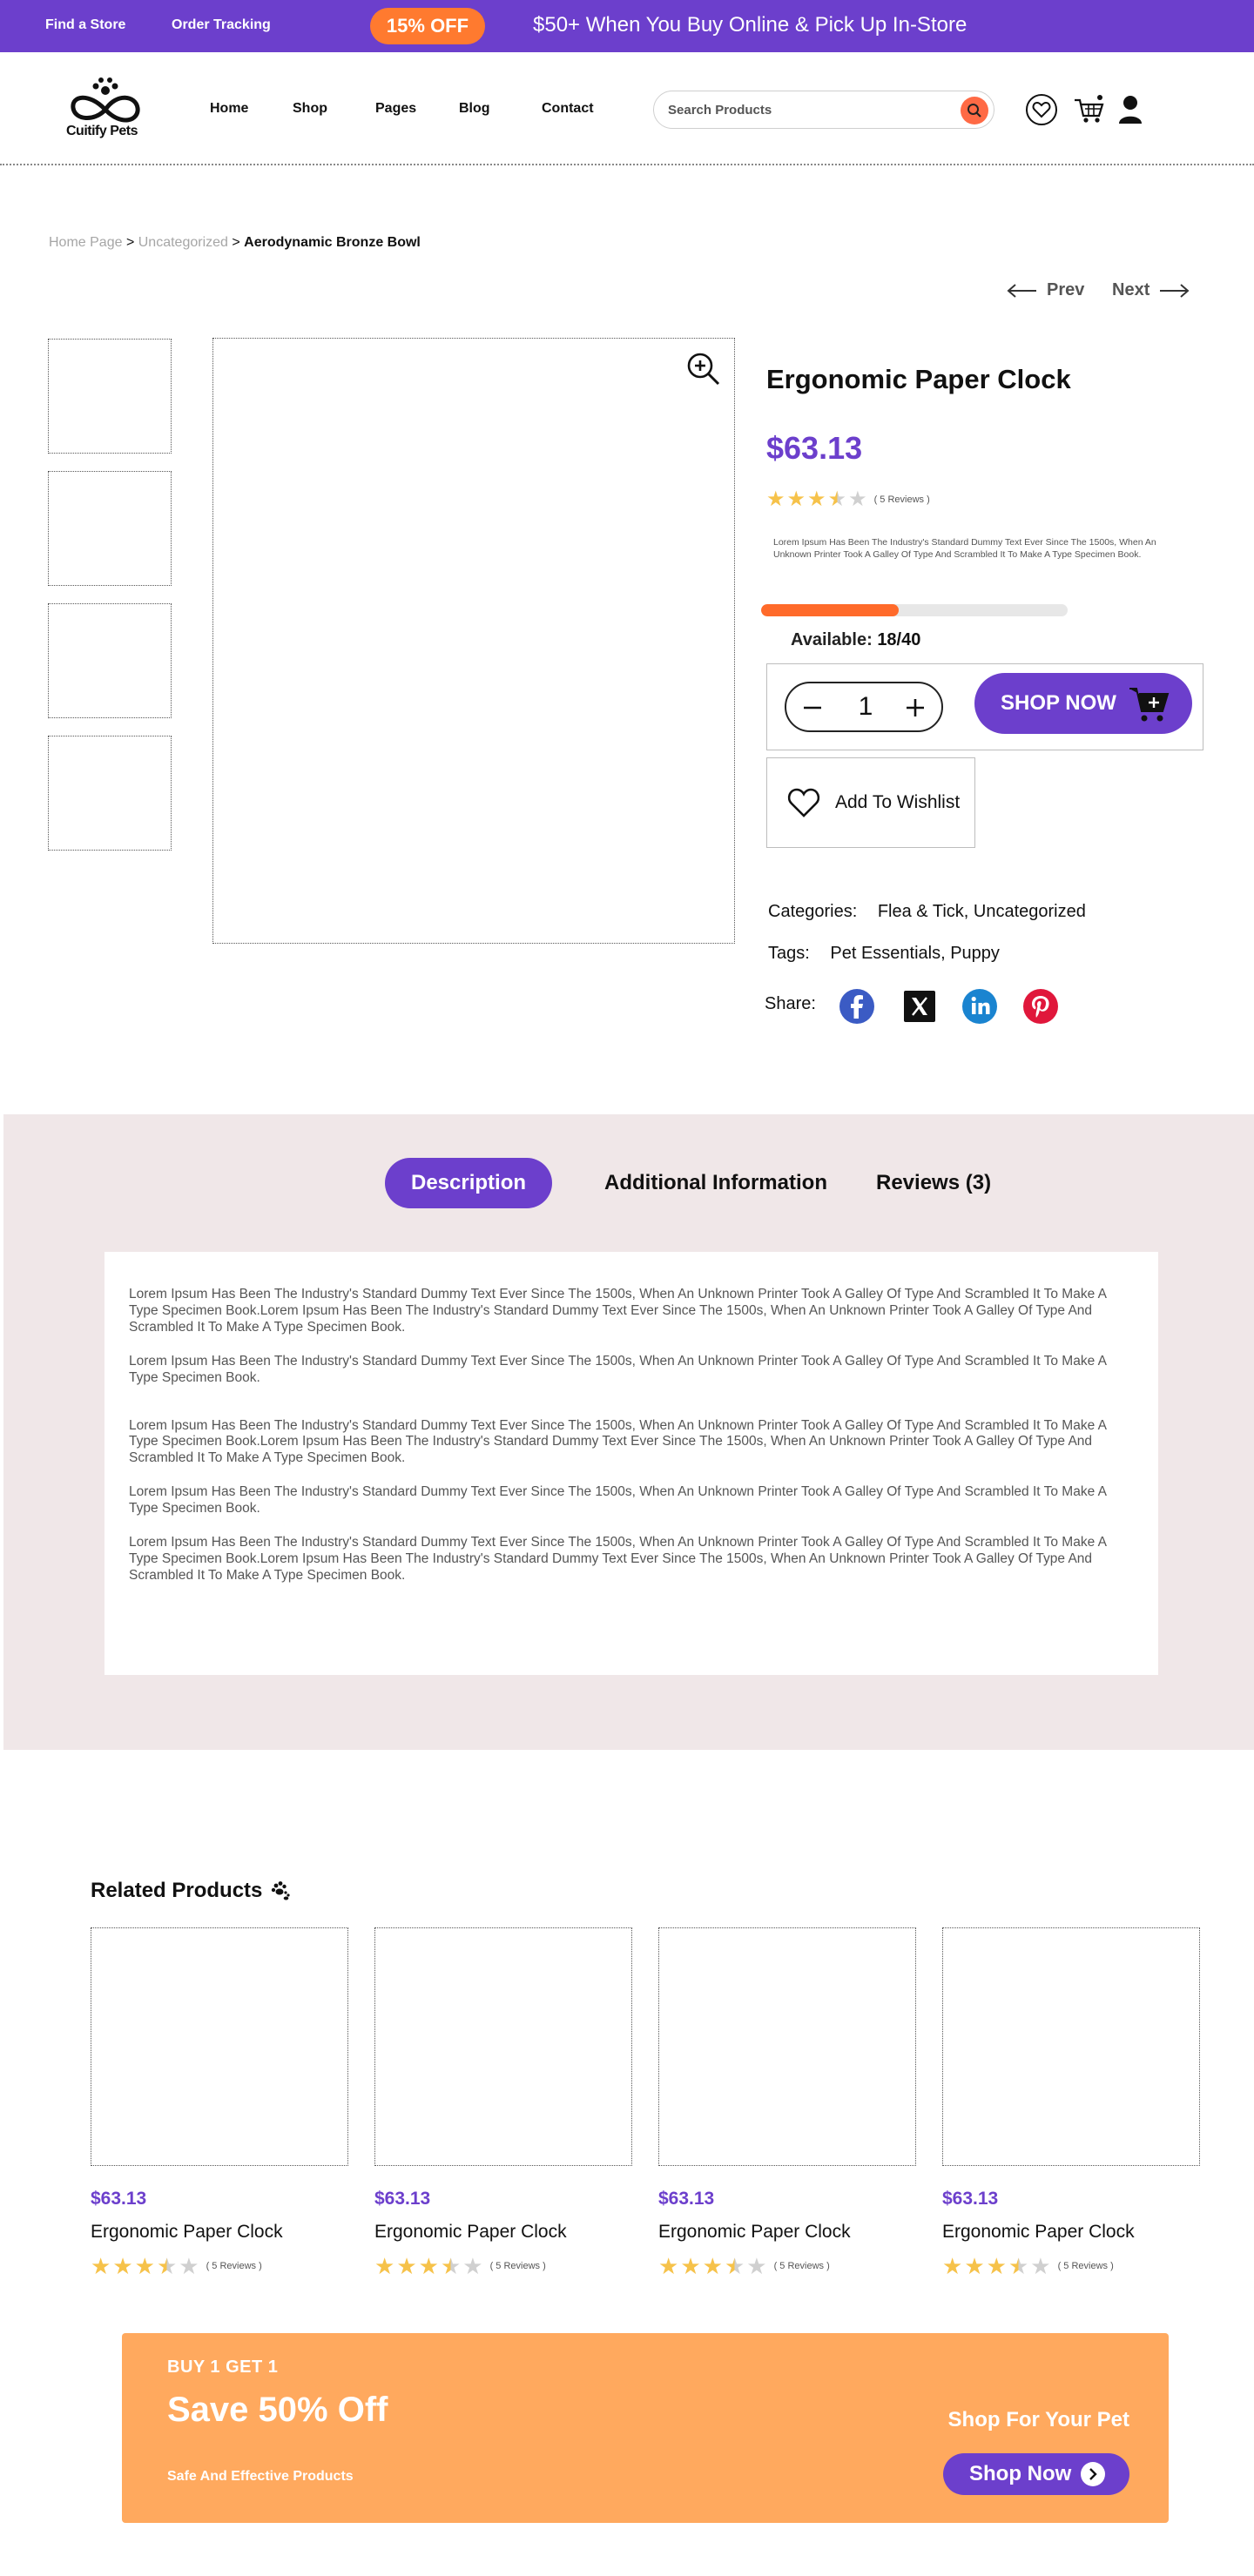 The height and width of the screenshot is (2576, 1254). Describe the element at coordinates (281, 1890) in the screenshot. I see `paw-icon` at that location.